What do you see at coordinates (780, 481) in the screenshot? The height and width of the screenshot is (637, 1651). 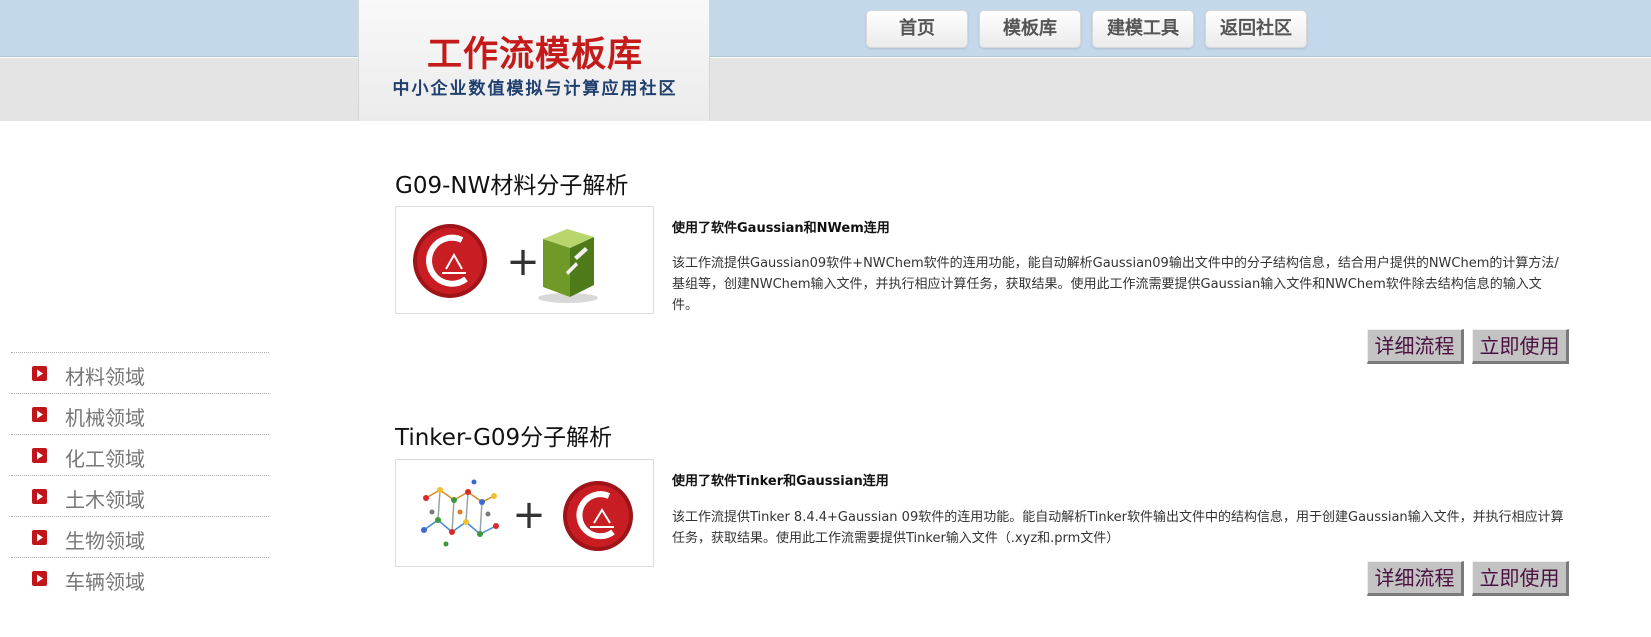 I see `workflow-software-used: 使用了软件Tinker和Gaussian连用` at bounding box center [780, 481].